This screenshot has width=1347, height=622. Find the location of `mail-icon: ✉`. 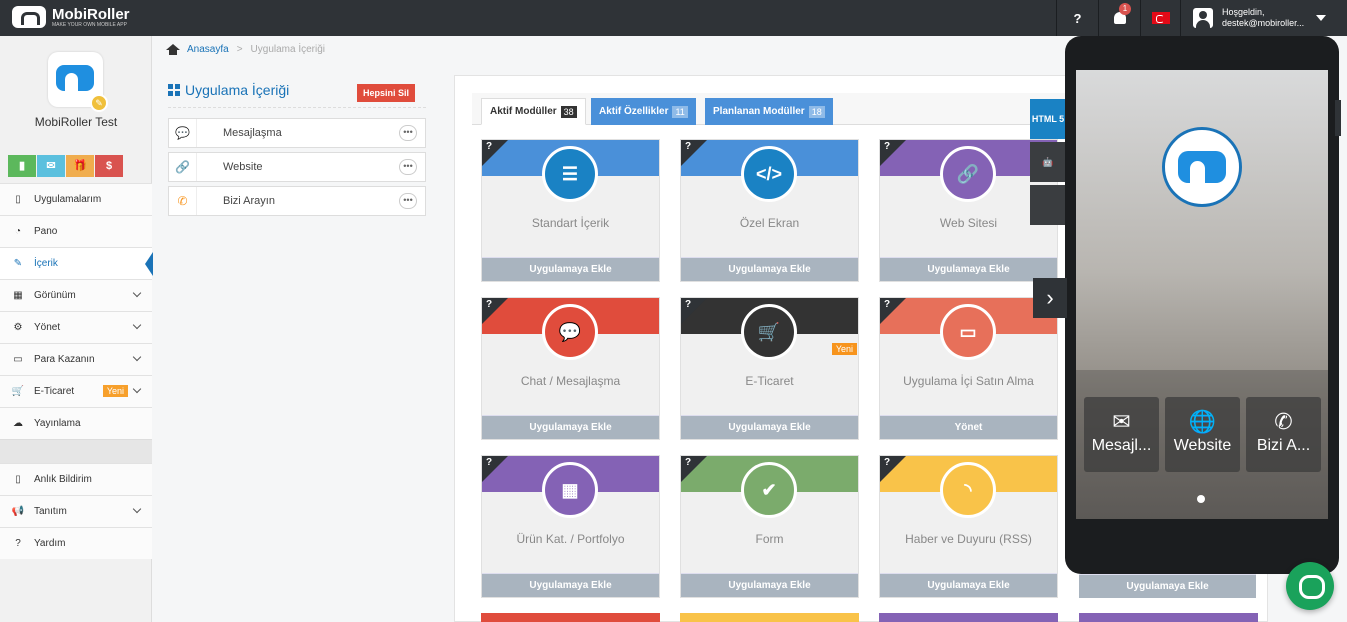

mail-icon: ✉ is located at coordinates (51, 166).